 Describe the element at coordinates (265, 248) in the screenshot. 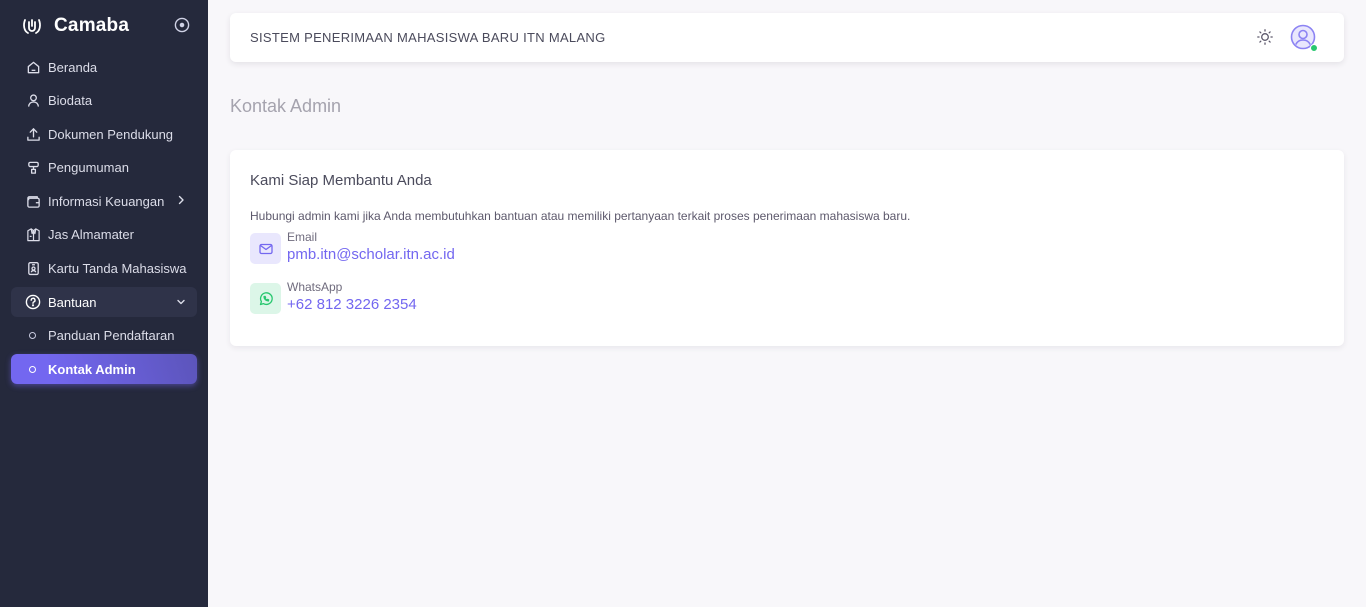

I see `mail-icon` at that location.